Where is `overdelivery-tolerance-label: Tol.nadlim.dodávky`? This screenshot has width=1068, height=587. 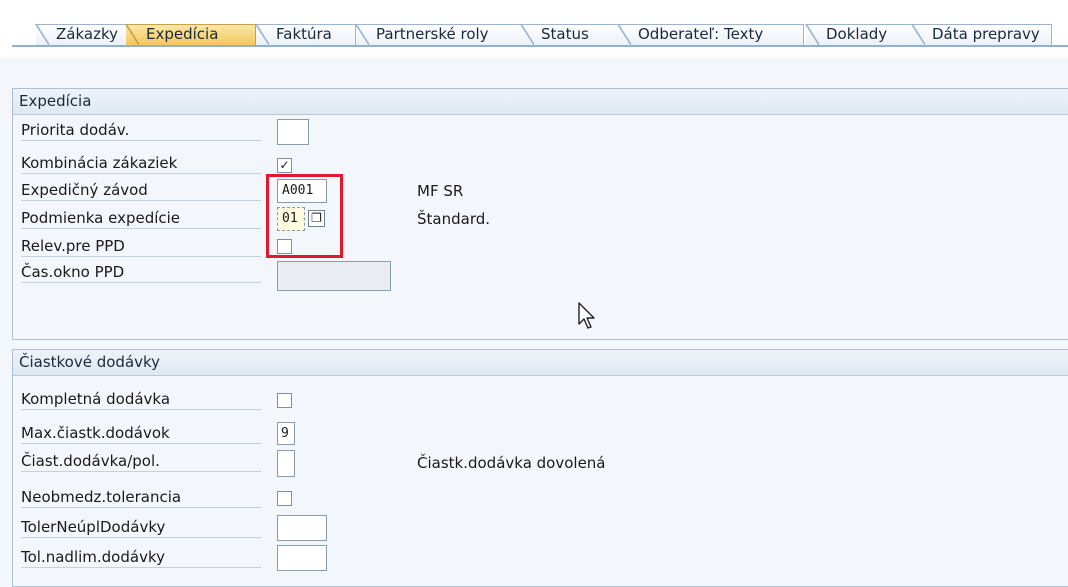
overdelivery-tolerance-label: Tol.nadlim.dodávky is located at coordinates (141, 558).